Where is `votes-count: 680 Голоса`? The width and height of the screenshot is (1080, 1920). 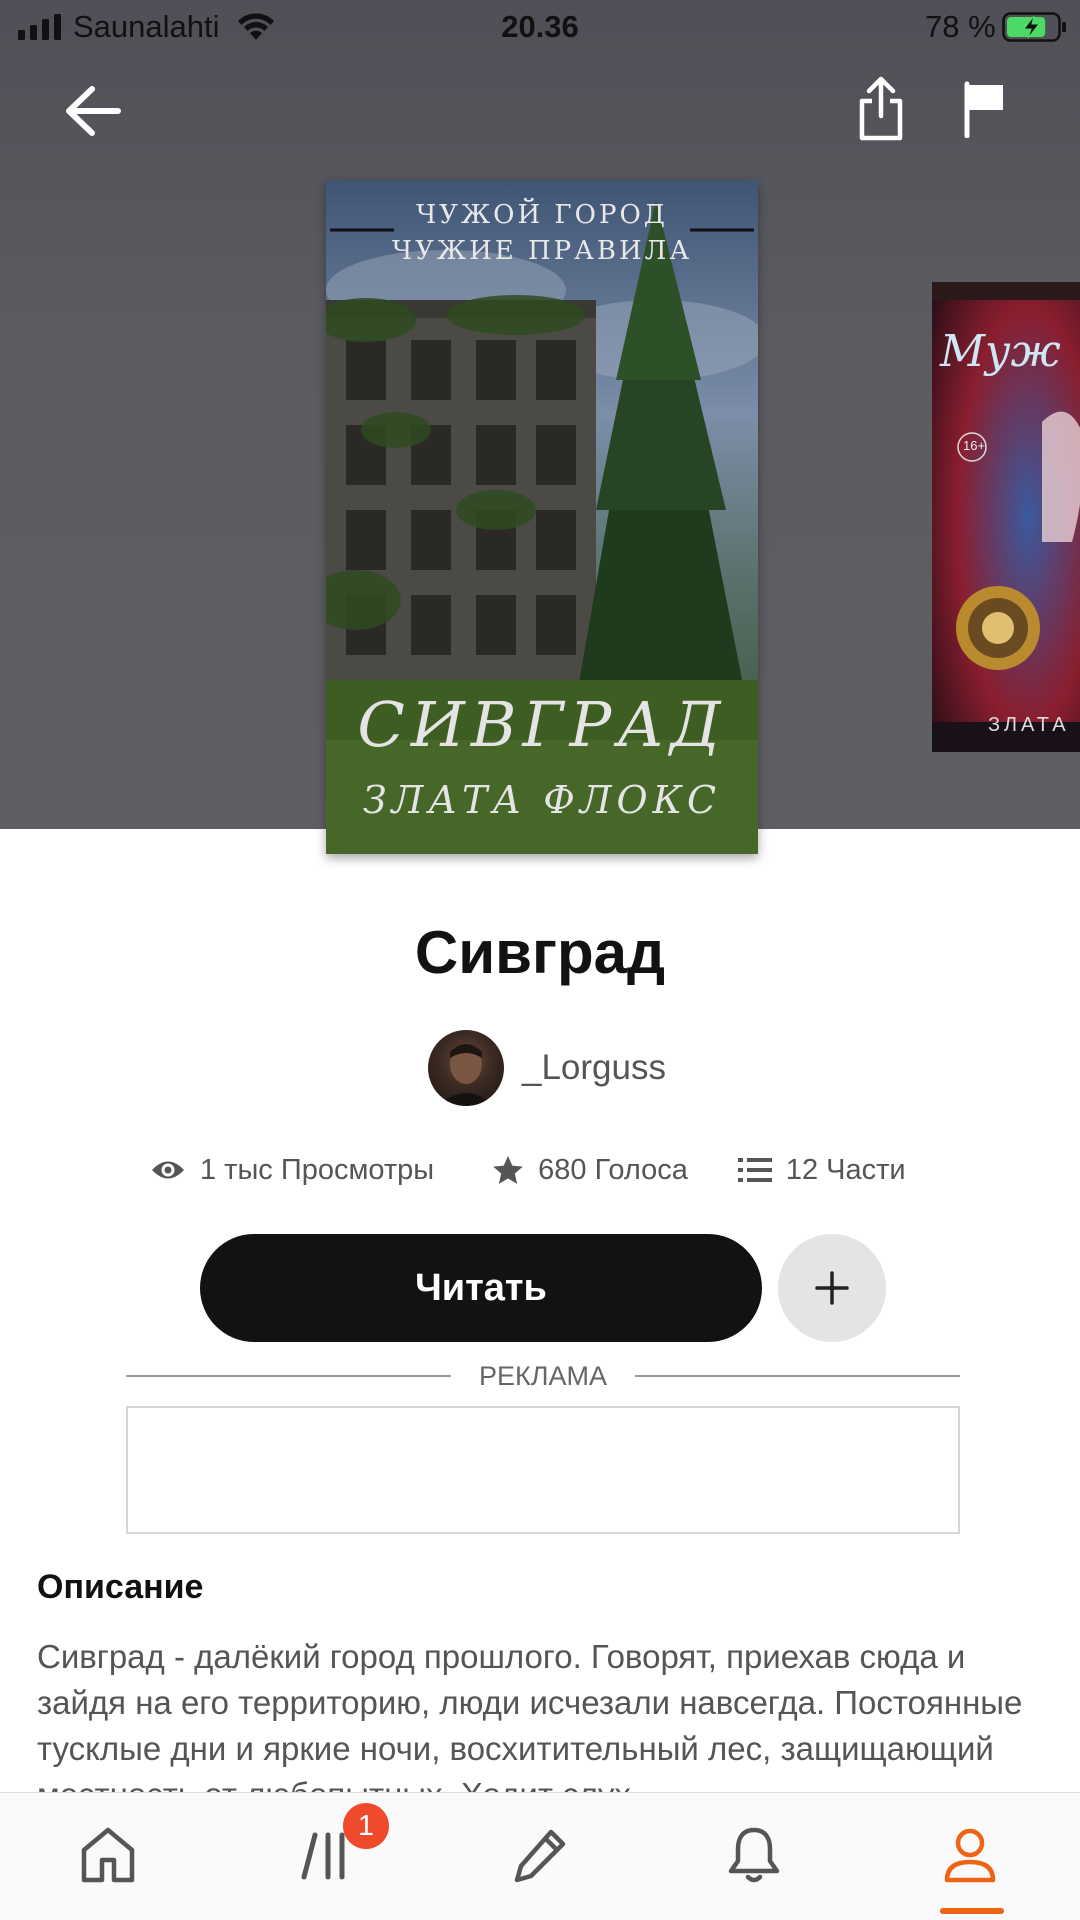 votes-count: 680 Голоса is located at coordinates (613, 1169).